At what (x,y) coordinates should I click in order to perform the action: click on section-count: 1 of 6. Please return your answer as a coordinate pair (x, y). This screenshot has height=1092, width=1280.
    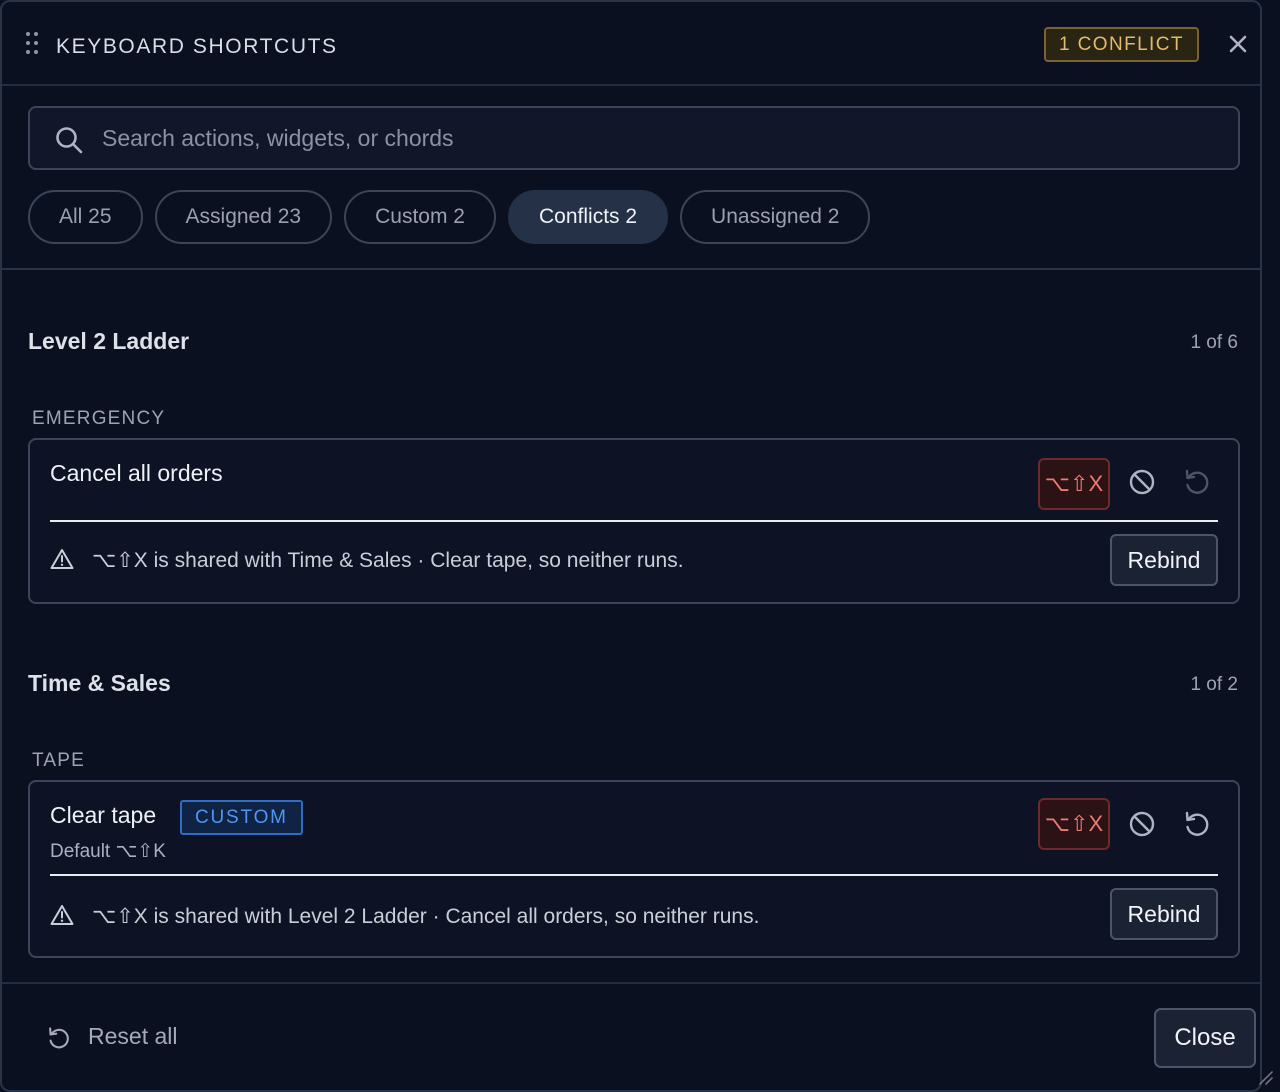
    Looking at the image, I should click on (1214, 342).